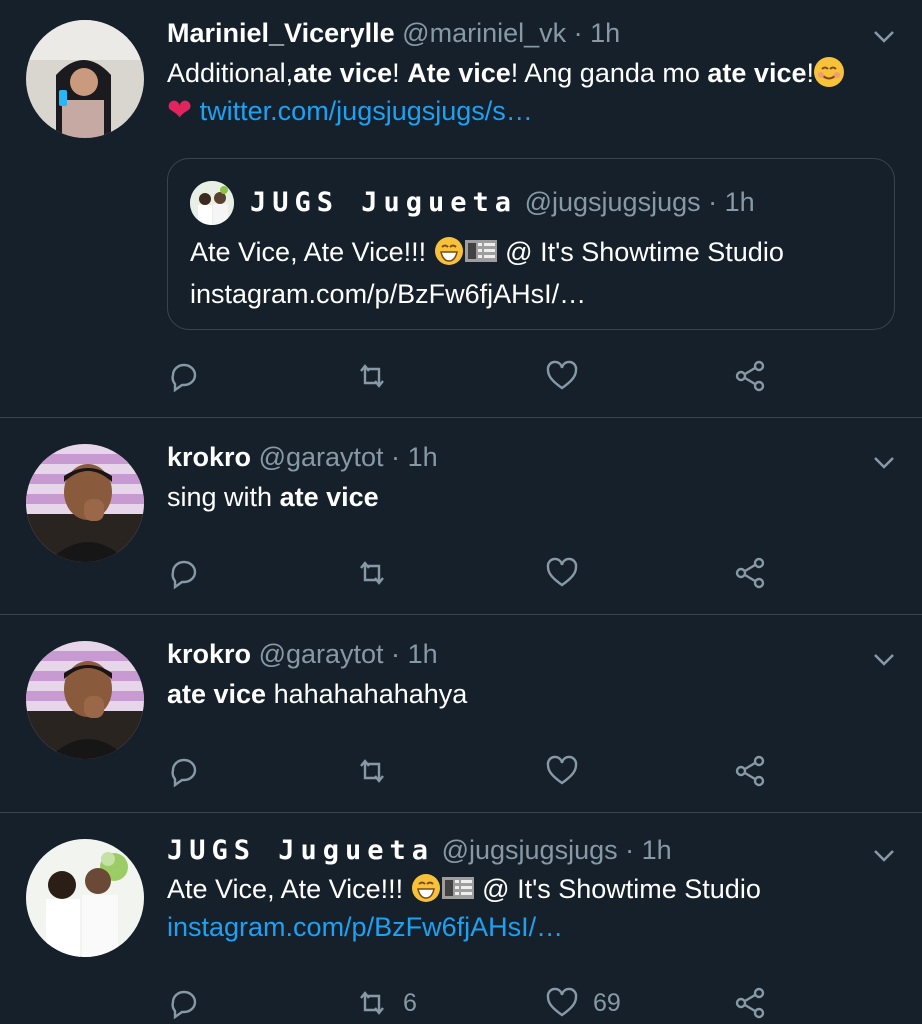 This screenshot has width=922, height=1024. What do you see at coordinates (739, 202) in the screenshot?
I see `quoted-timestamp: 1h` at bounding box center [739, 202].